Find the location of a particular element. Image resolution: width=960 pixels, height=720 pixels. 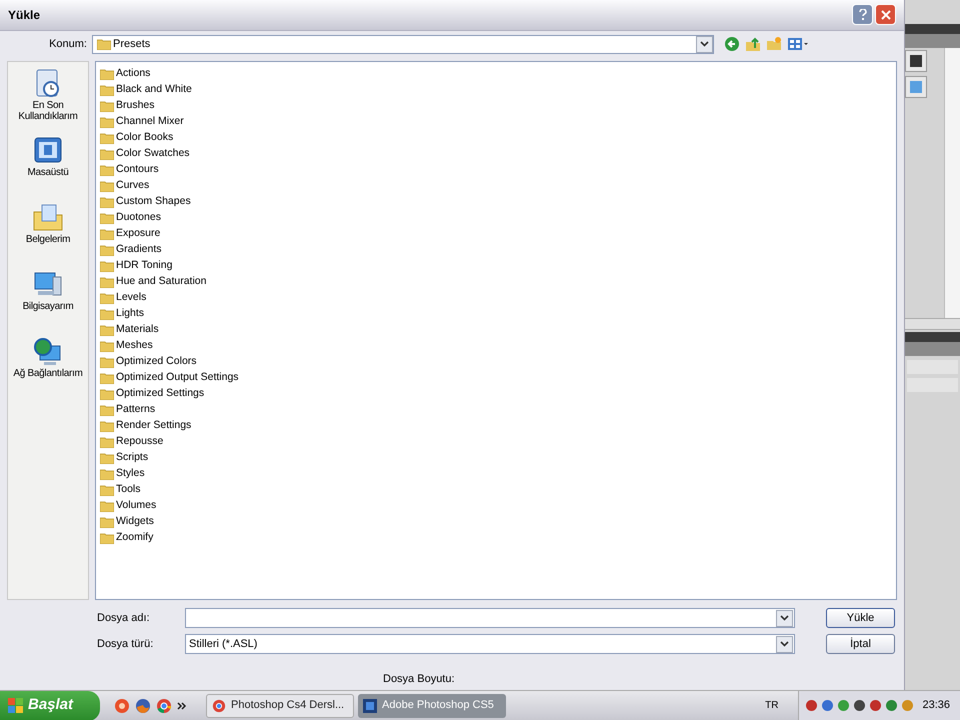

help-button is located at coordinates (862, 15).